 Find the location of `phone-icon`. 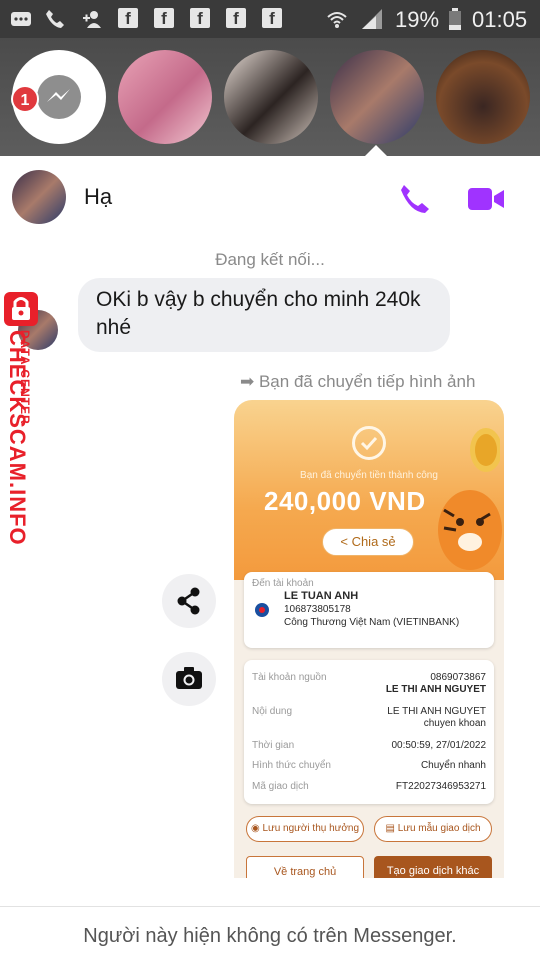

phone-icon is located at coordinates (55, 19).